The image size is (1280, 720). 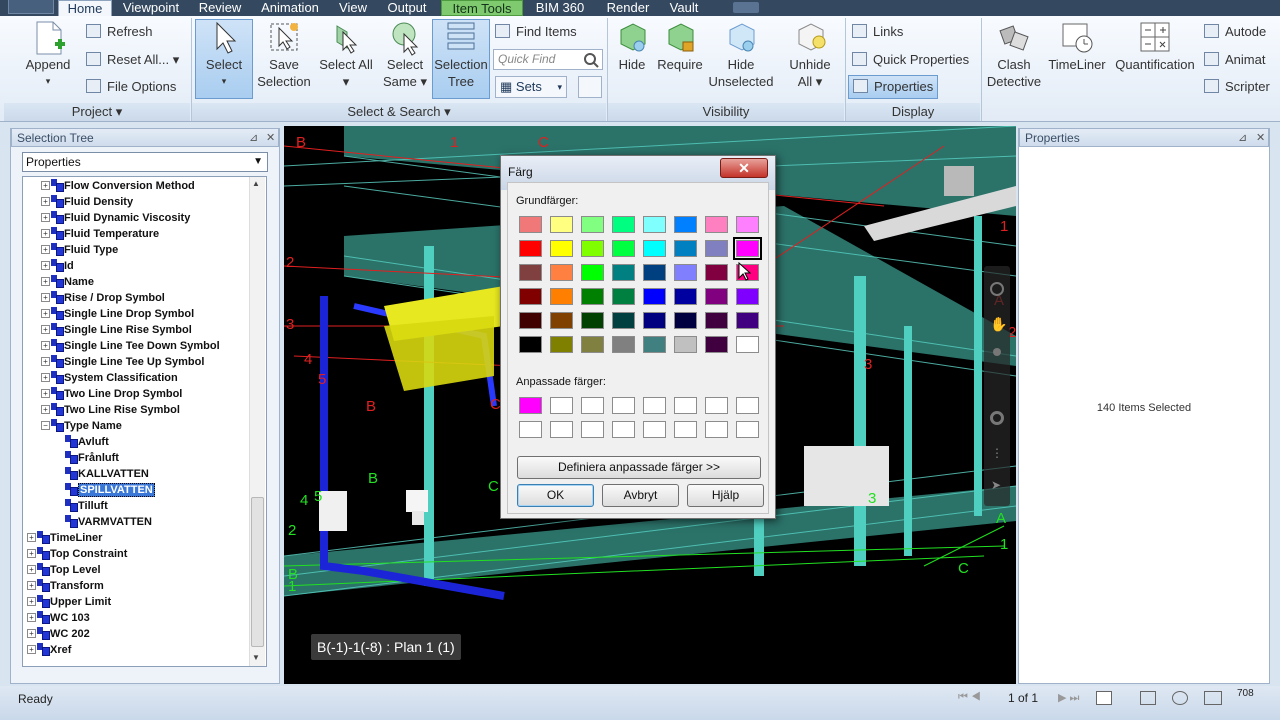 I want to click on ok-button: OK, so click(x=555, y=495).